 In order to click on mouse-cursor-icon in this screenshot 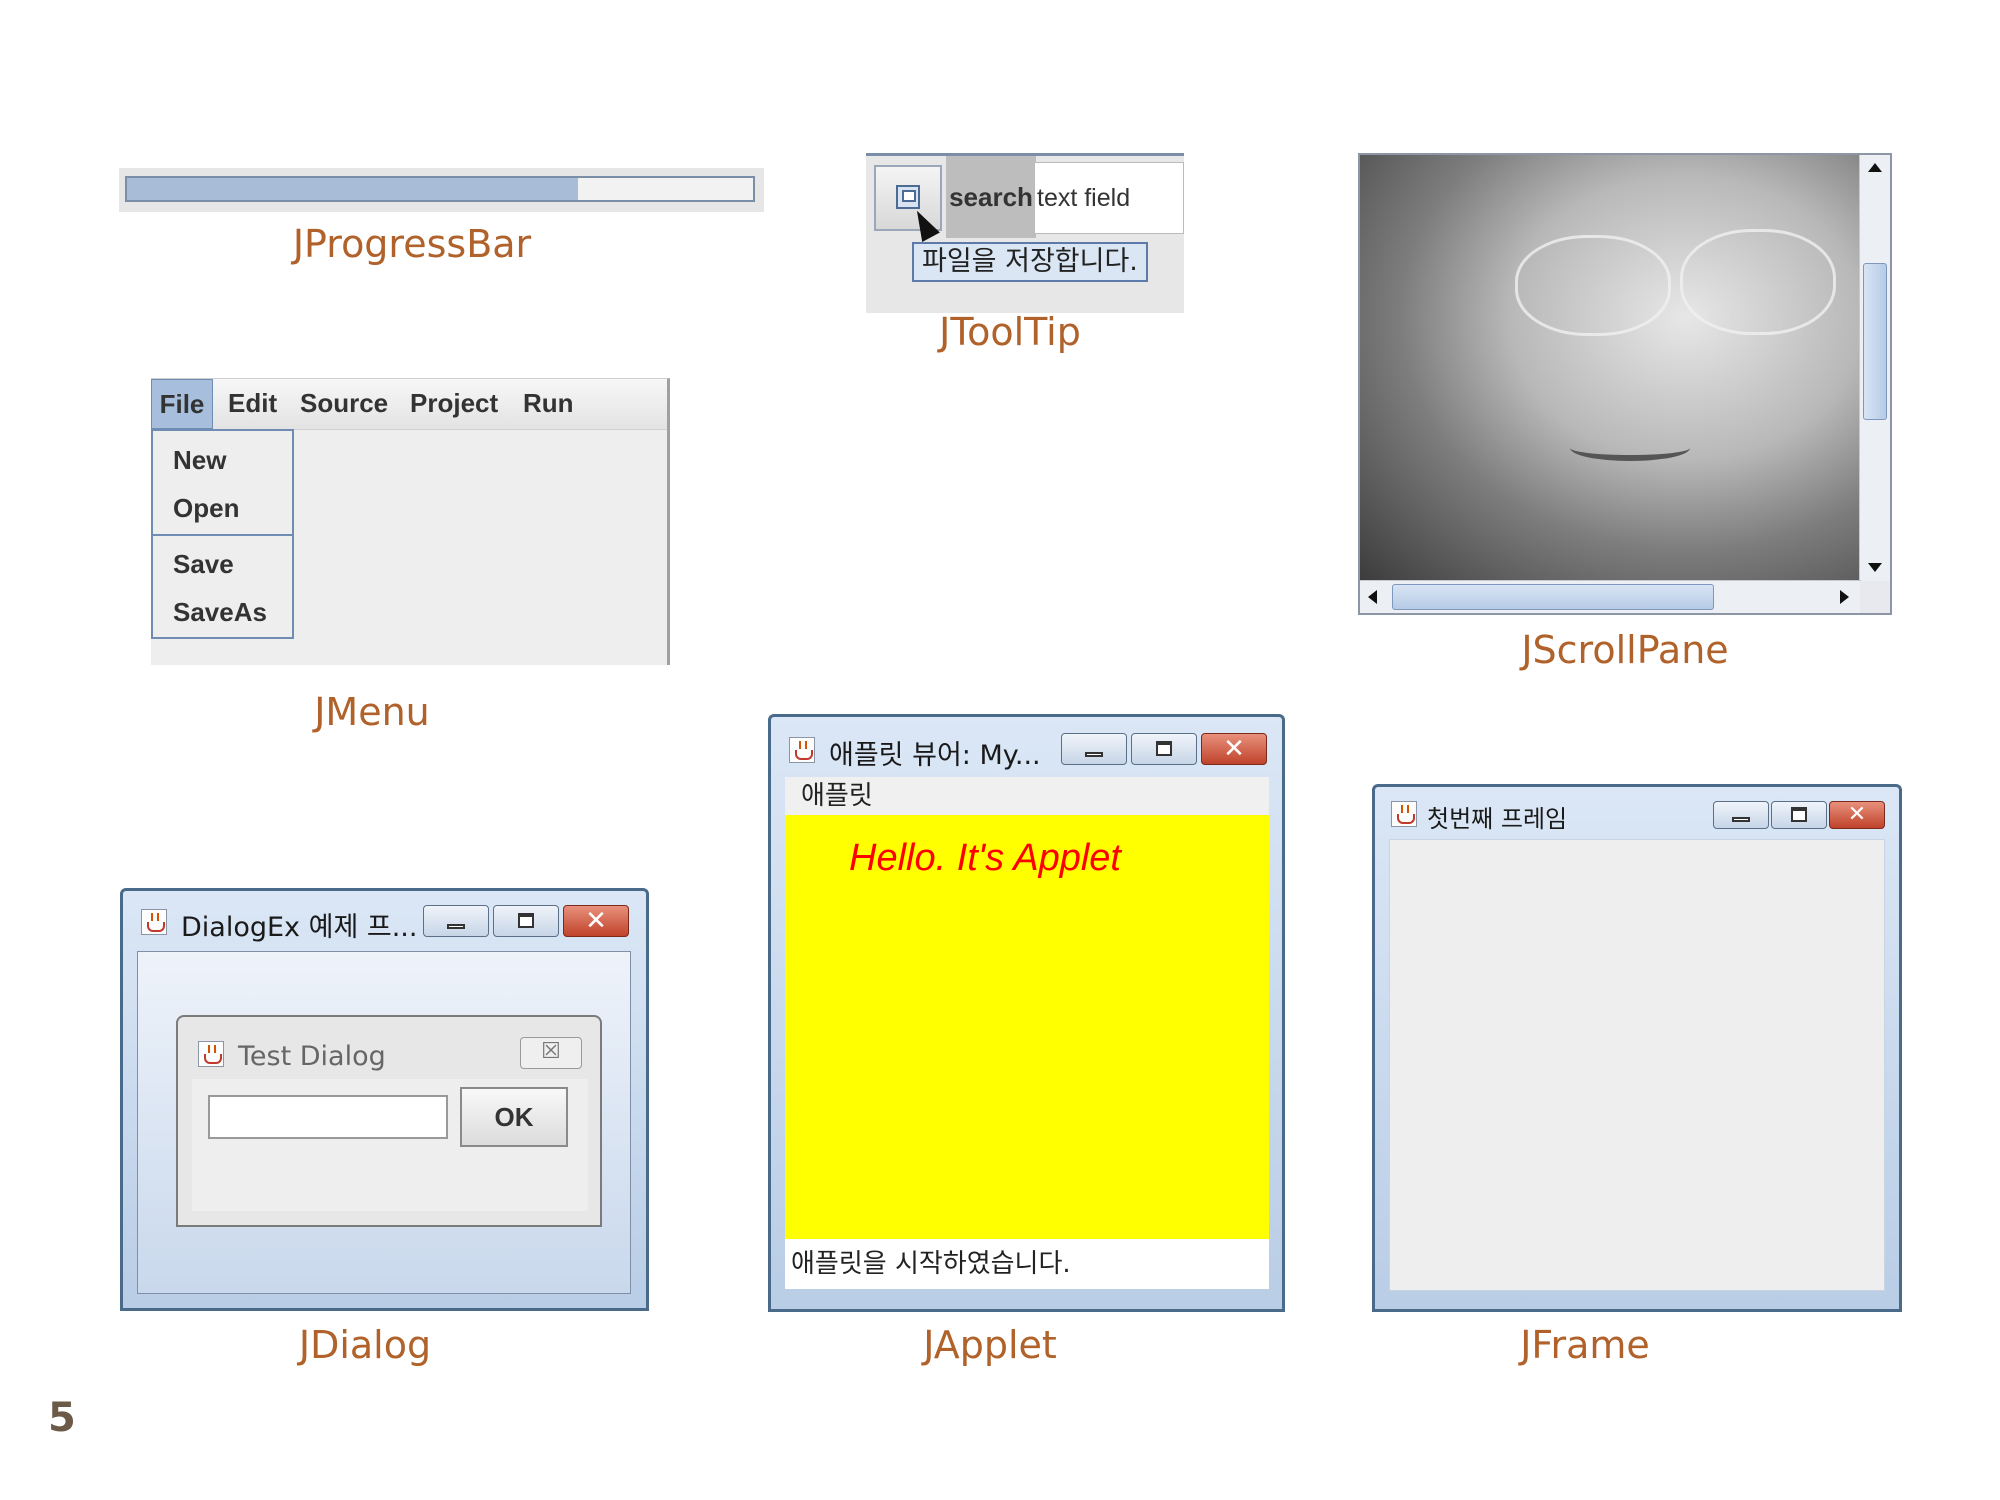, I will do `click(924, 224)`.